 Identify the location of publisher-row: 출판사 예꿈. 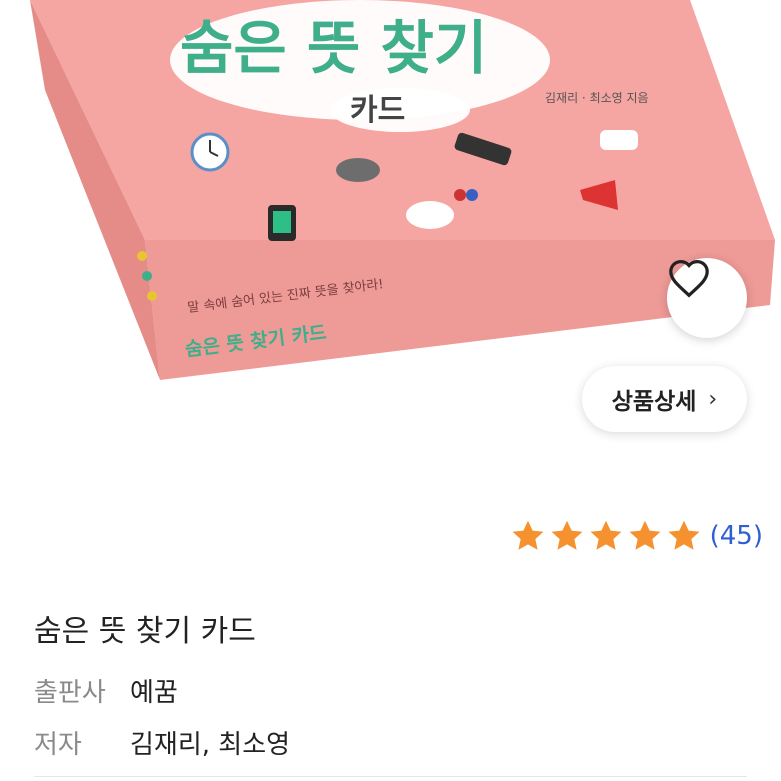
(106, 690).